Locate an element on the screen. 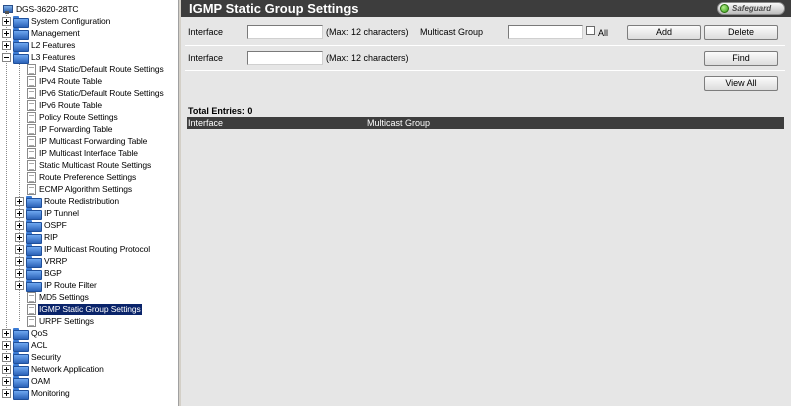 This screenshot has height=406, width=791. tree-folder-bgp: BGP is located at coordinates (39, 273).